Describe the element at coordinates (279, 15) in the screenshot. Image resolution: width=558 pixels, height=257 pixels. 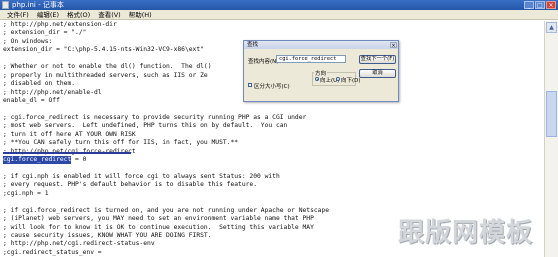
I see `menu-bar: 文件(F) 编辑(E) 格式(O) 查看(V) 帮助(H)` at that location.